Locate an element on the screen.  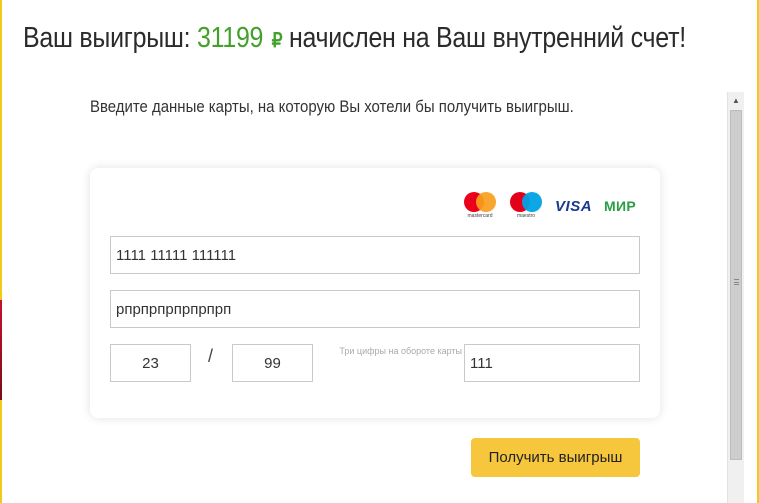
cvv-input: 111 is located at coordinates (552, 363).